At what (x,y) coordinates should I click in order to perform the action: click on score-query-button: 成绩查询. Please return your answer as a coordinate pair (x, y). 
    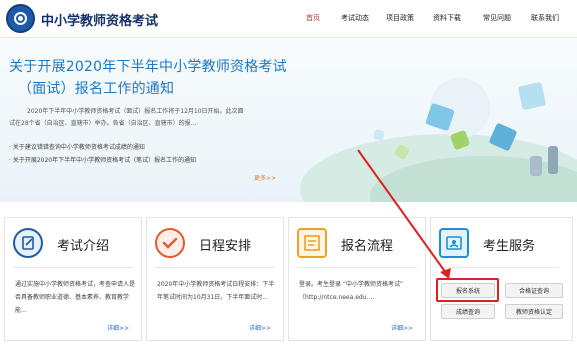
    Looking at the image, I should click on (468, 311).